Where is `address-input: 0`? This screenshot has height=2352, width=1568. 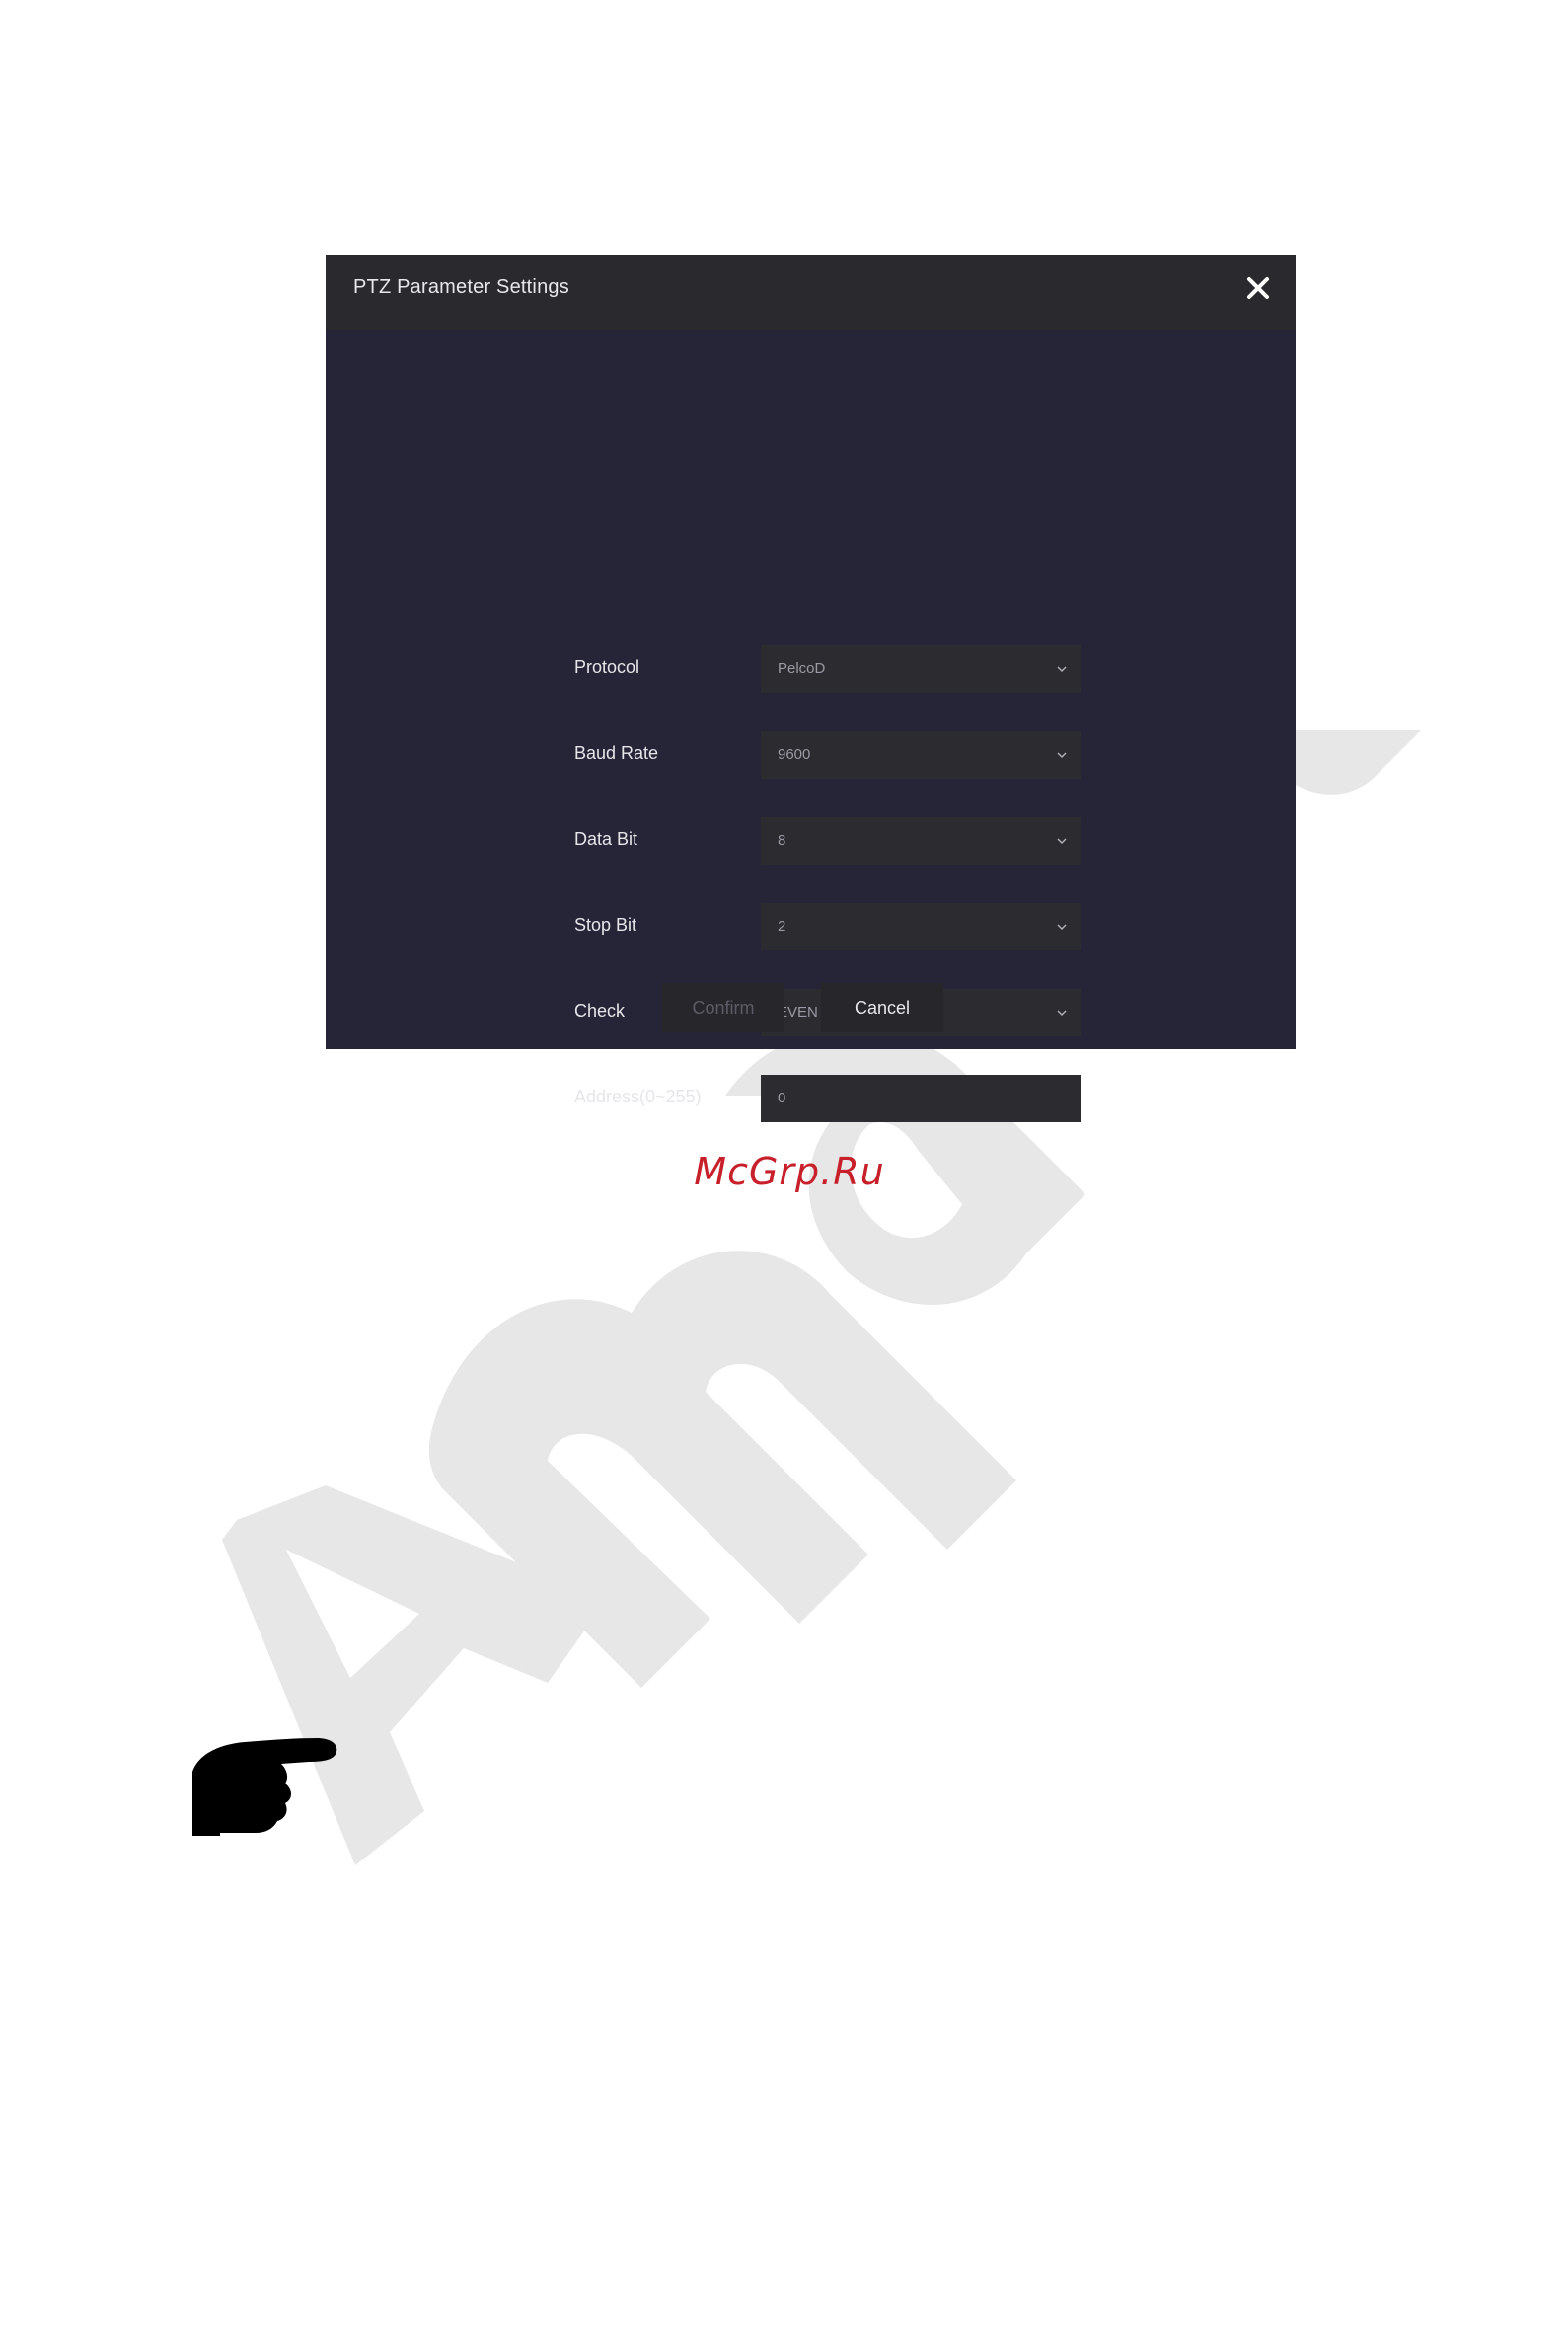 address-input: 0 is located at coordinates (921, 1098).